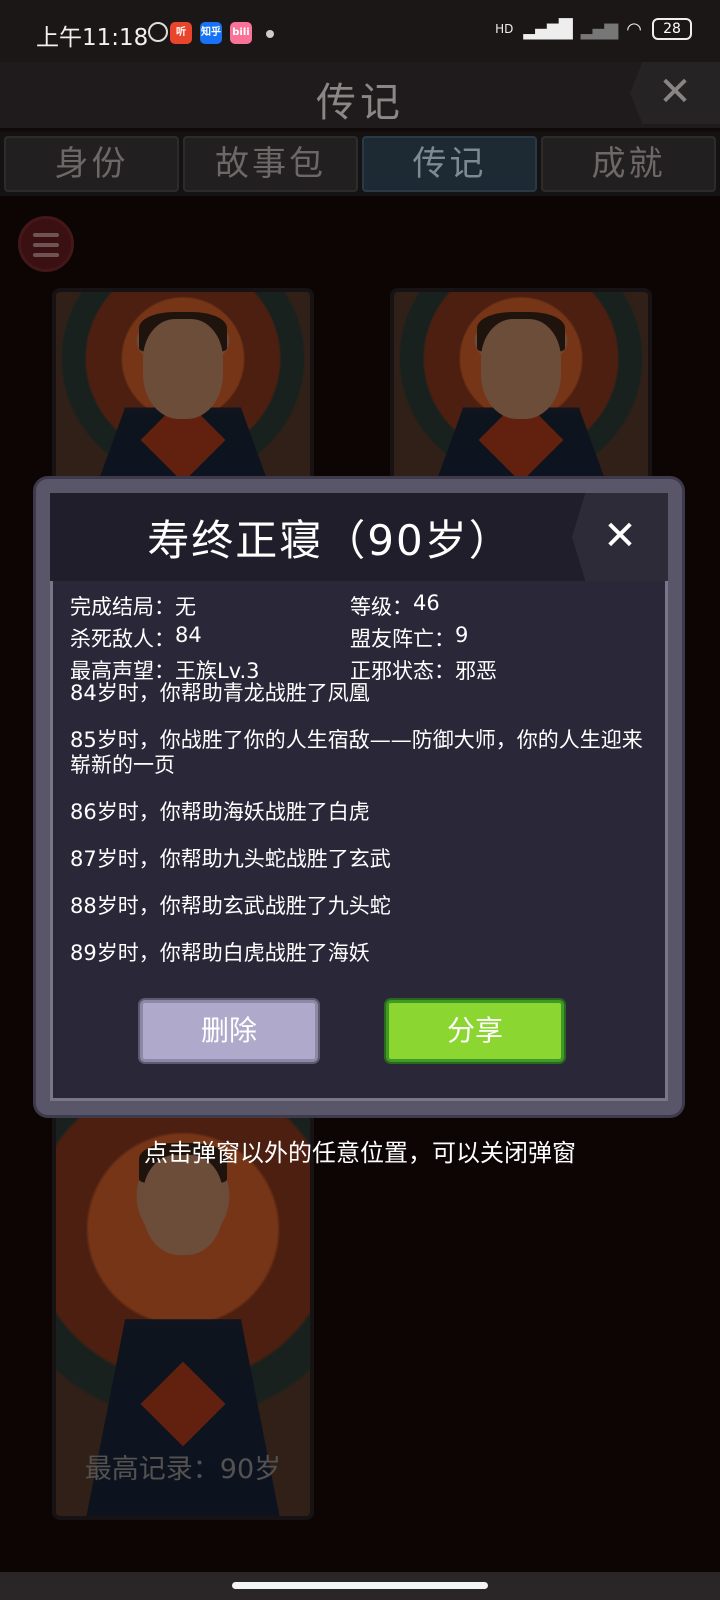 Image resolution: width=720 pixels, height=1600 pixels. What do you see at coordinates (500, 638) in the screenshot?
I see `stat-allies-fallen: 盟友阵亡 9` at bounding box center [500, 638].